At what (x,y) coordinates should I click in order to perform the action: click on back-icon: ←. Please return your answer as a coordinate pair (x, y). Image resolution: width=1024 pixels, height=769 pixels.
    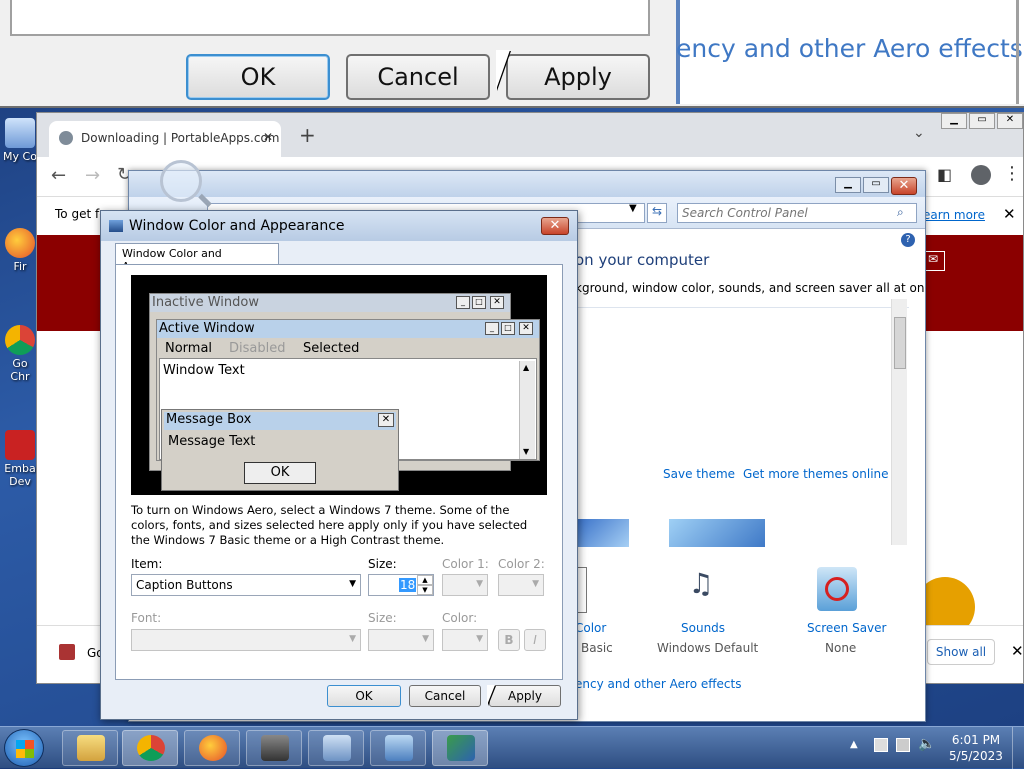
    Looking at the image, I should click on (58, 175).